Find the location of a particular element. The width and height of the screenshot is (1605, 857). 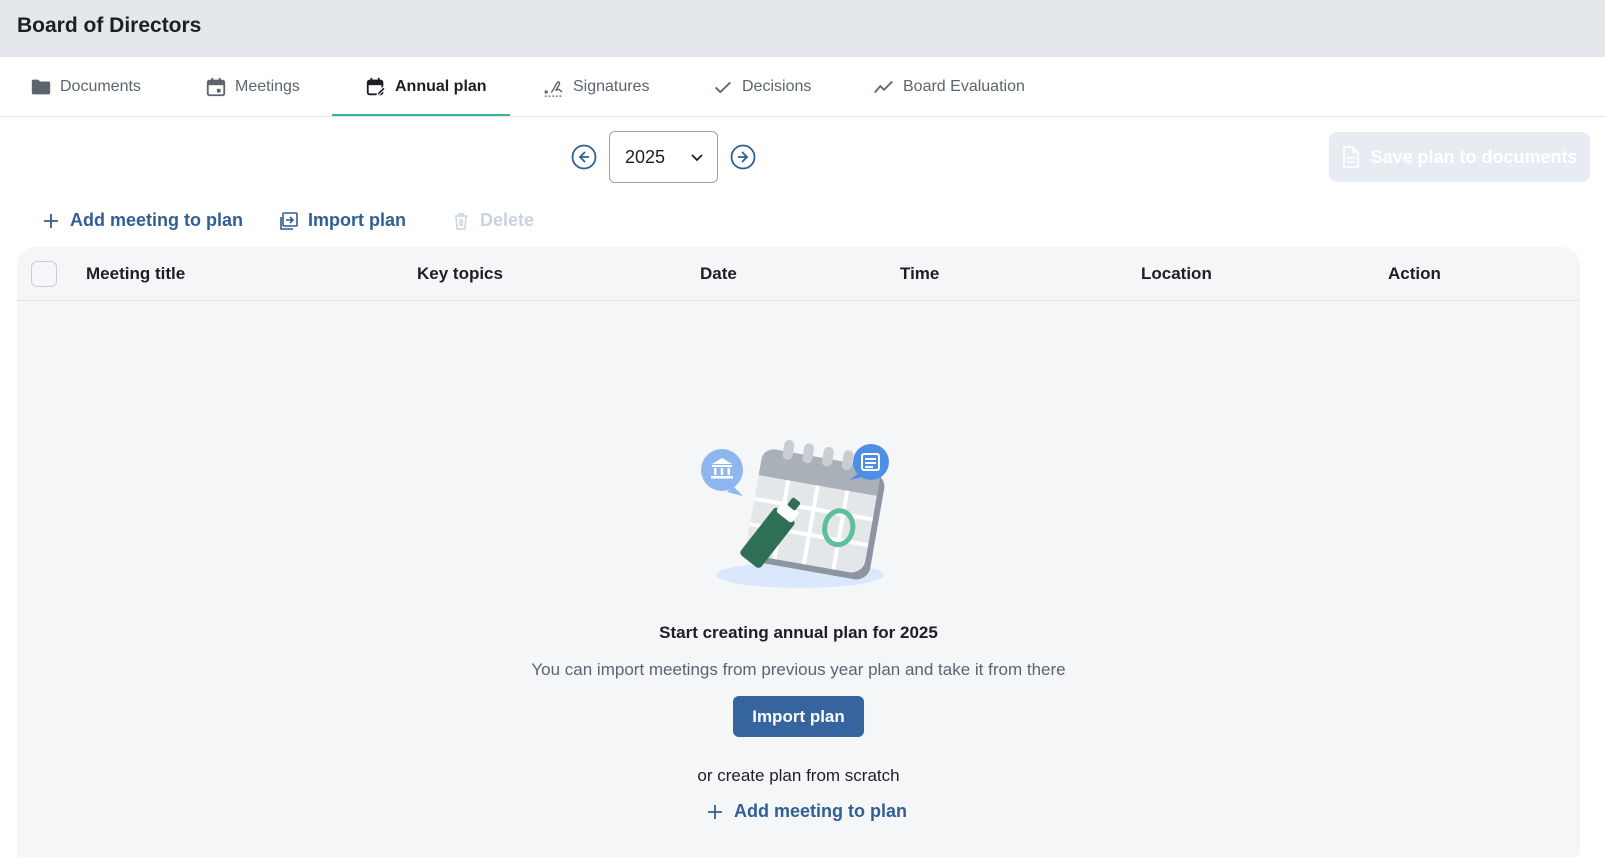

empty-state-title: Start creating annual plan for 2025 is located at coordinates (798, 632).